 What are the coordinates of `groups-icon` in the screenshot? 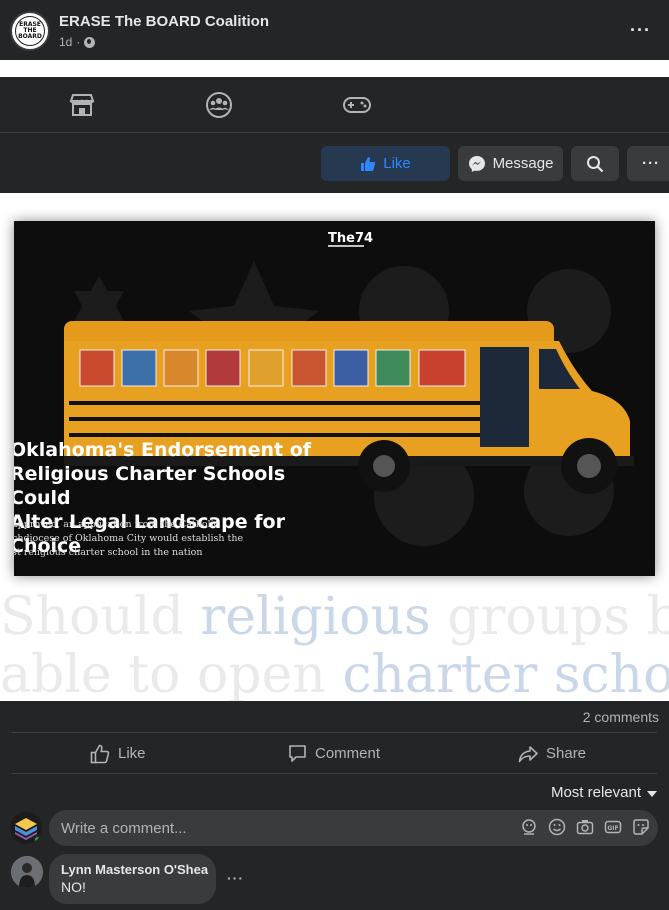 It's located at (219, 105).